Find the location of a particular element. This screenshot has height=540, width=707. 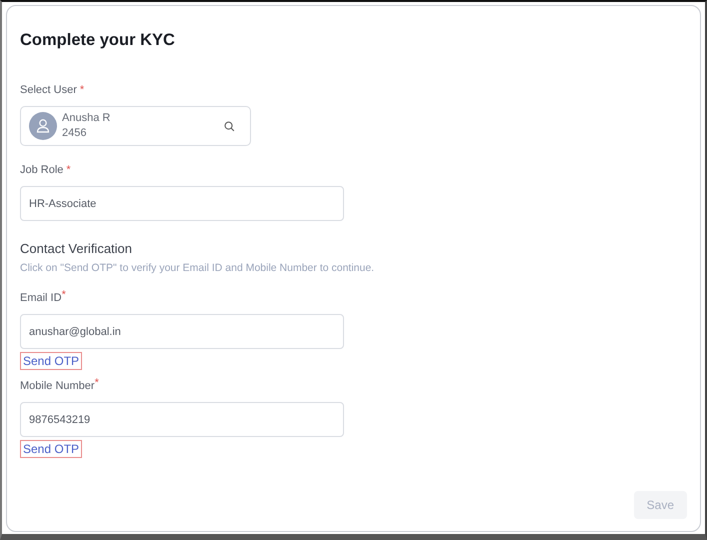

field-label: Mobile Number is located at coordinates (57, 386).